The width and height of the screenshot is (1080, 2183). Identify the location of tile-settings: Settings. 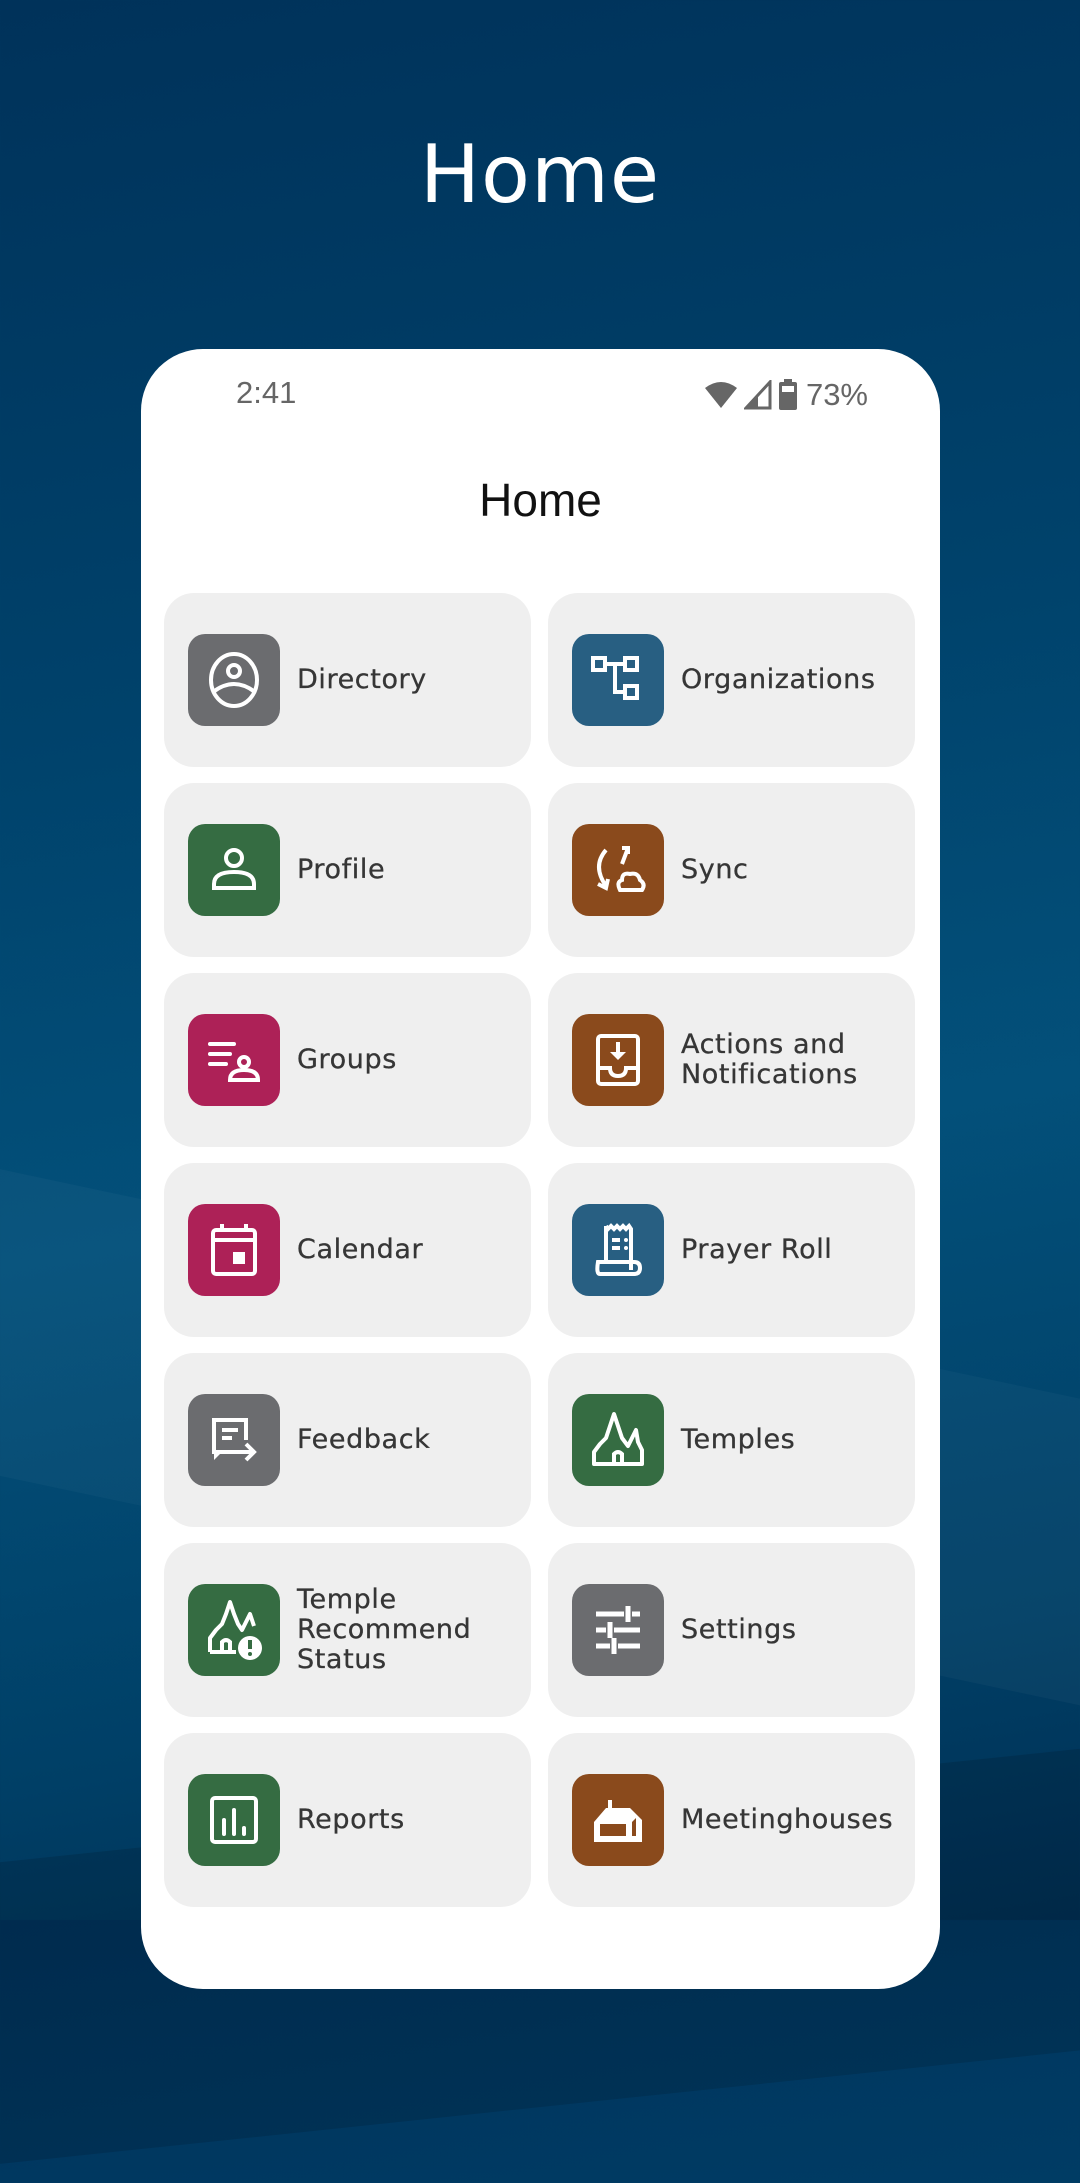
(731, 1630).